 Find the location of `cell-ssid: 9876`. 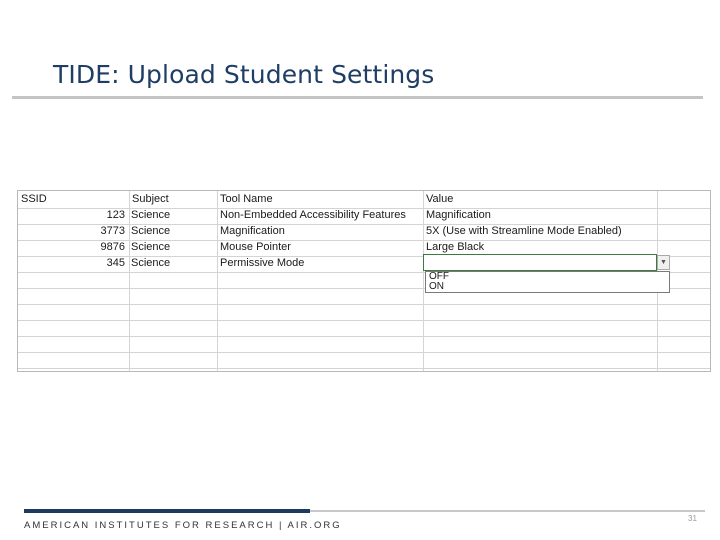

cell-ssid: 9876 is located at coordinates (73, 247).